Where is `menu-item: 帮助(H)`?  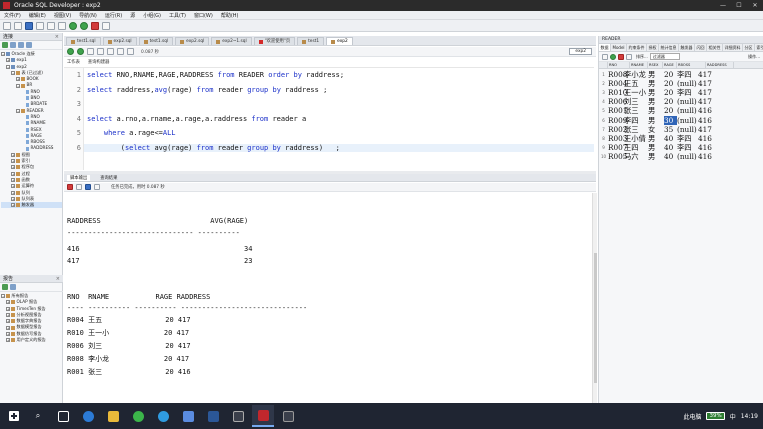 menu-item: 帮助(H) is located at coordinates (230, 15).